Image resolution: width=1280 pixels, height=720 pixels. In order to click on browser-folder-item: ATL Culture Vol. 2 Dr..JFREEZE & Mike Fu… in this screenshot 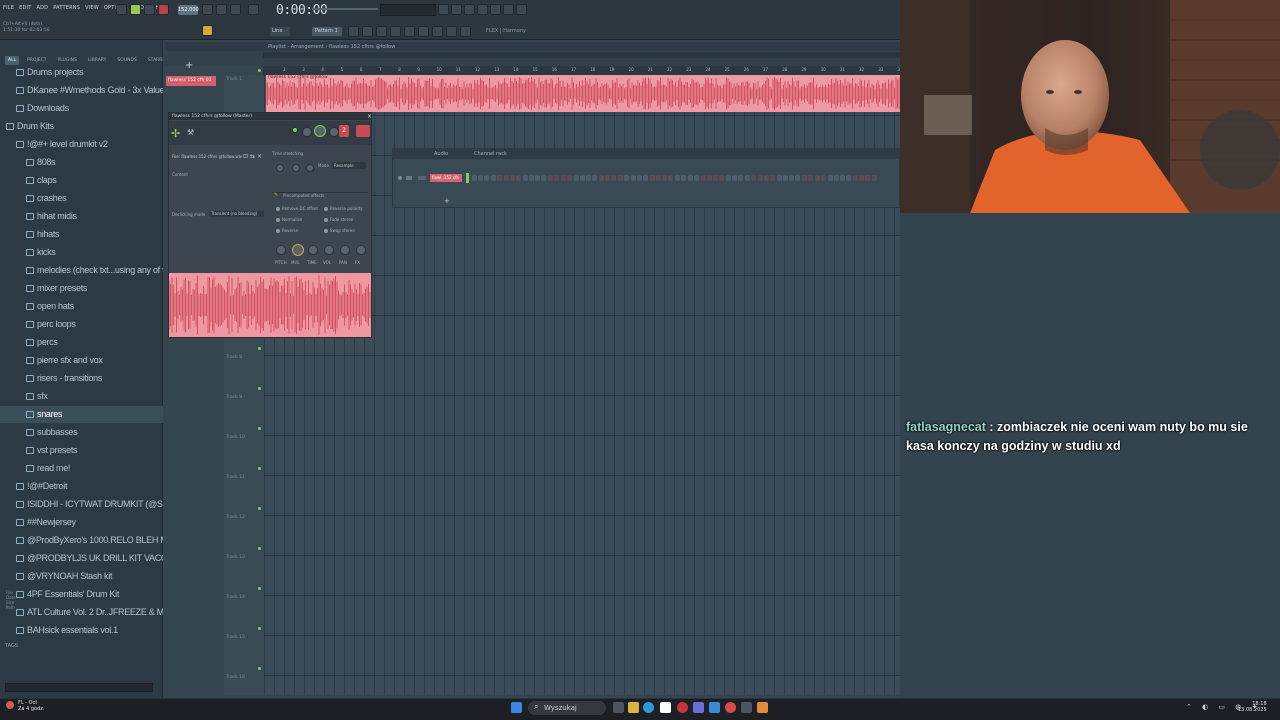, I will do `click(81, 612)`.